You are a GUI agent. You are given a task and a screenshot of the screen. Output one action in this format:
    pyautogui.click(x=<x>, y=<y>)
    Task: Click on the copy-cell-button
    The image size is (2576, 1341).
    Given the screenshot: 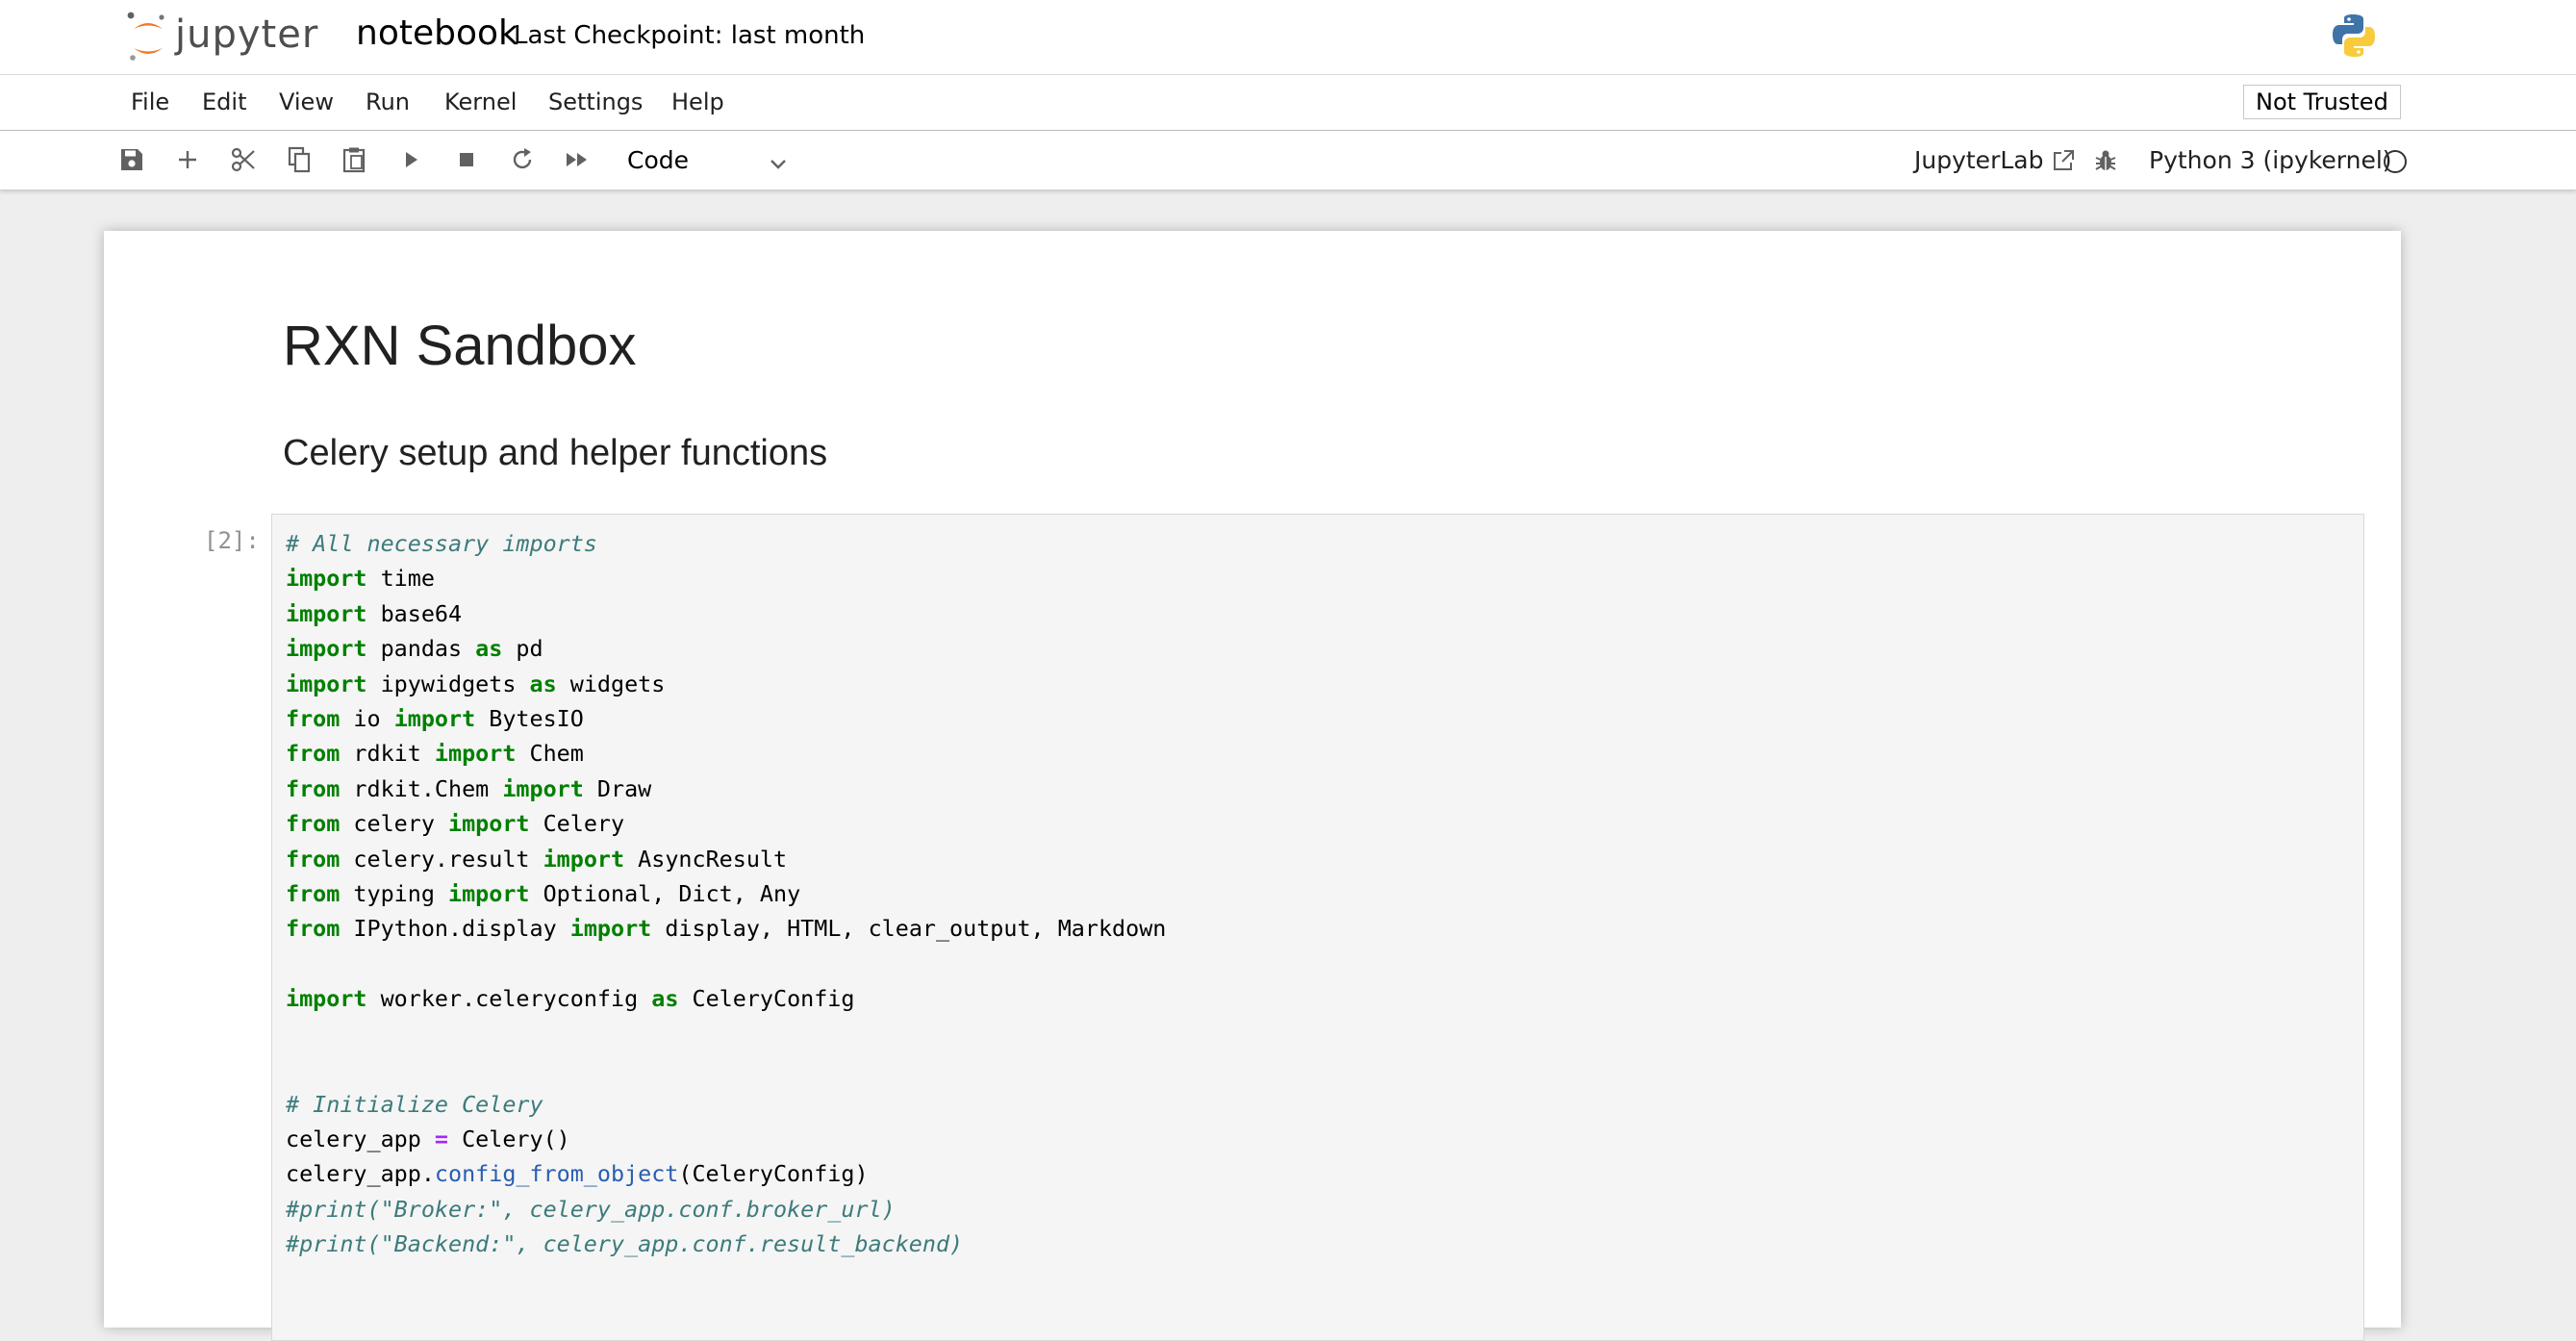 What is the action you would take?
    pyautogui.click(x=300, y=160)
    